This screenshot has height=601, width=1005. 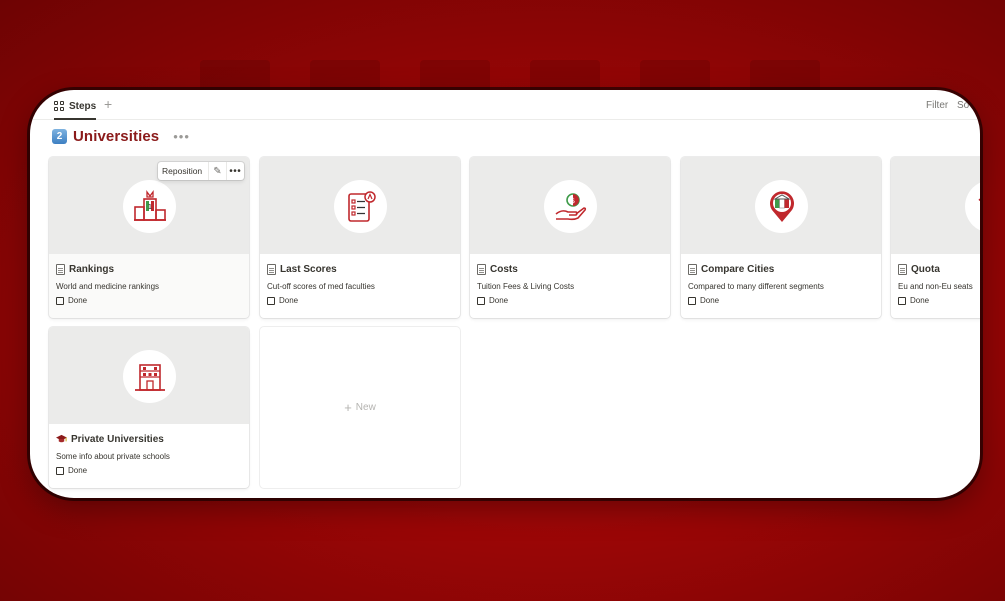 I want to click on card-title: Costs, so click(x=497, y=269).